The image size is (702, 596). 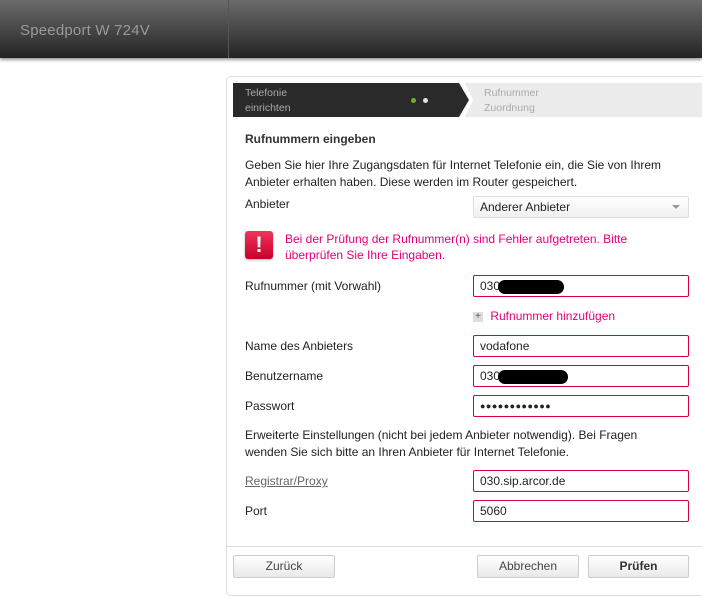 I want to click on port-label: Port, so click(x=256, y=511).